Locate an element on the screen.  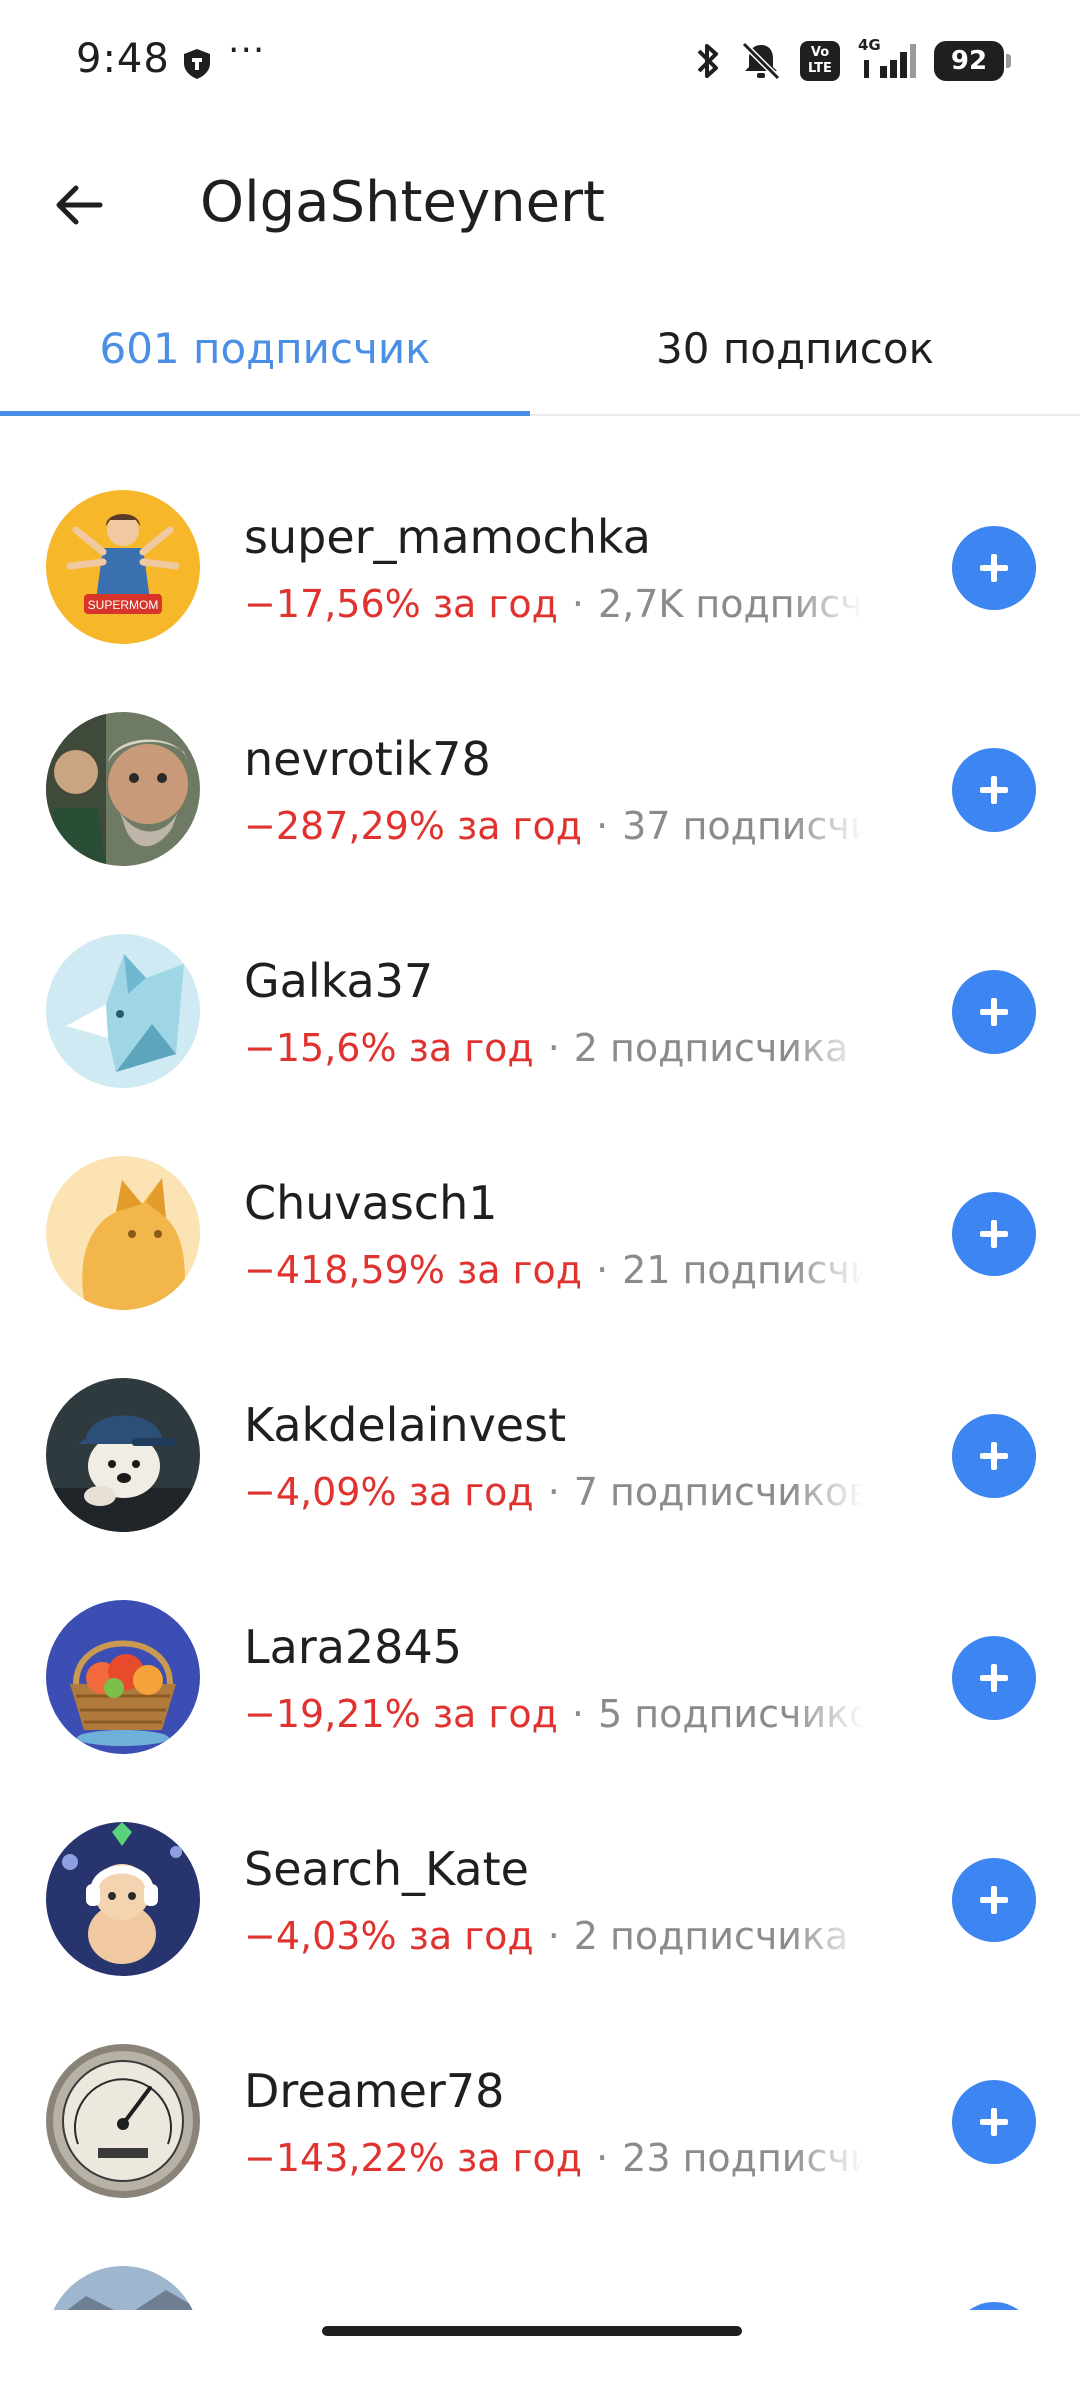
subscriber-count: 21 подписчик is located at coordinates (743, 1270).